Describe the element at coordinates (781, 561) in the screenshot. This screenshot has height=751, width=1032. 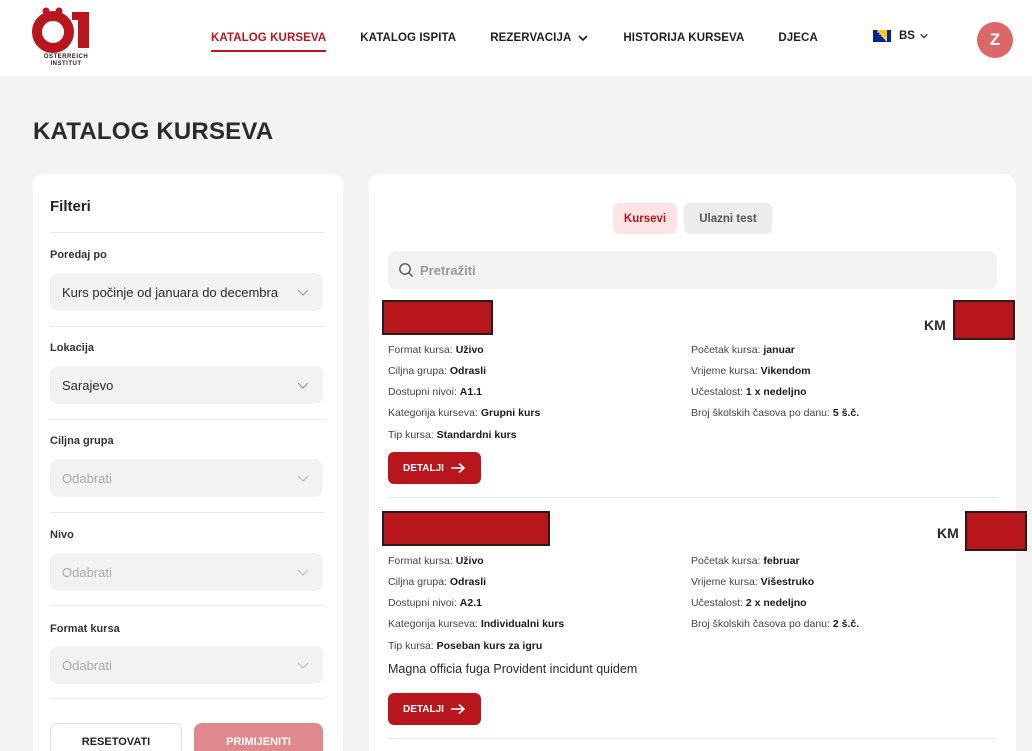
I see `detail-value: februar` at that location.